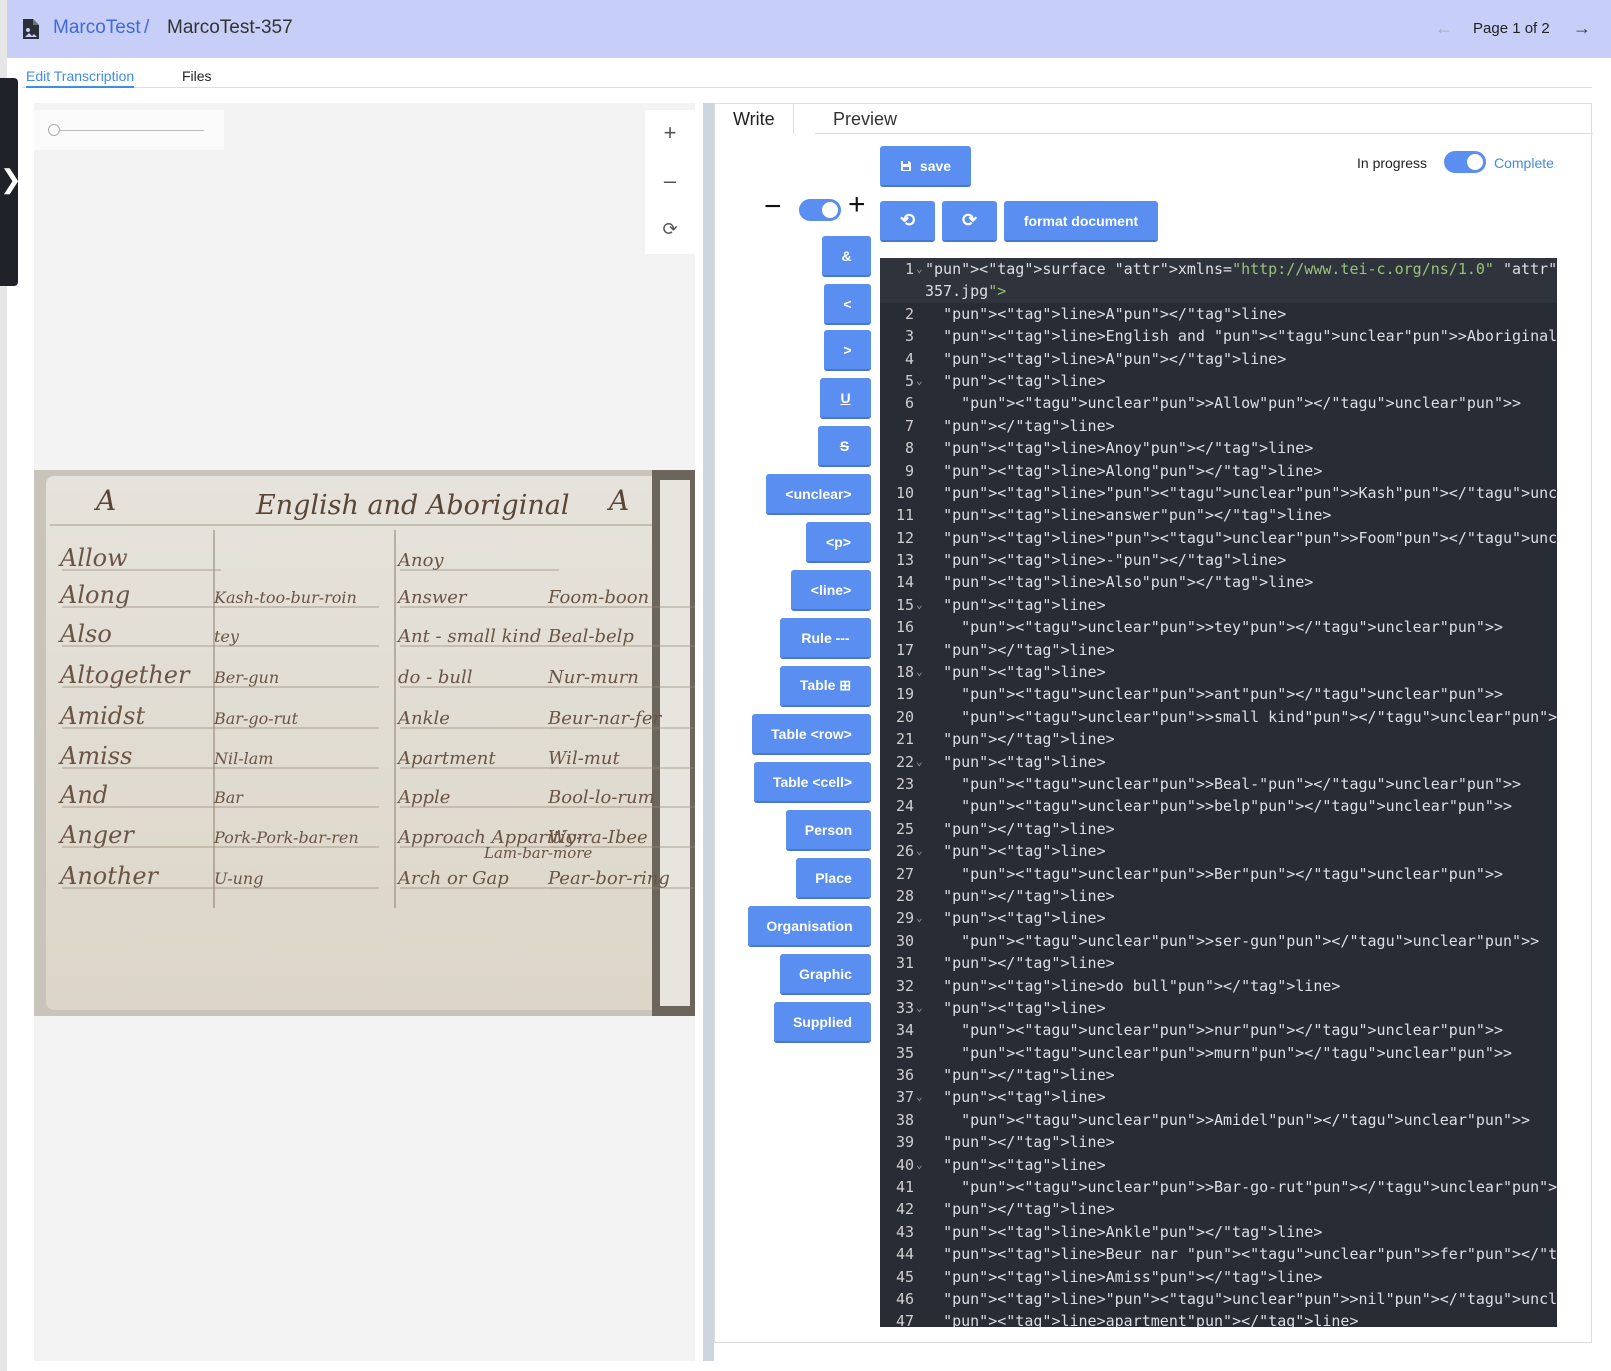  I want to click on tool-paragraph-button: <p>, so click(838, 542).